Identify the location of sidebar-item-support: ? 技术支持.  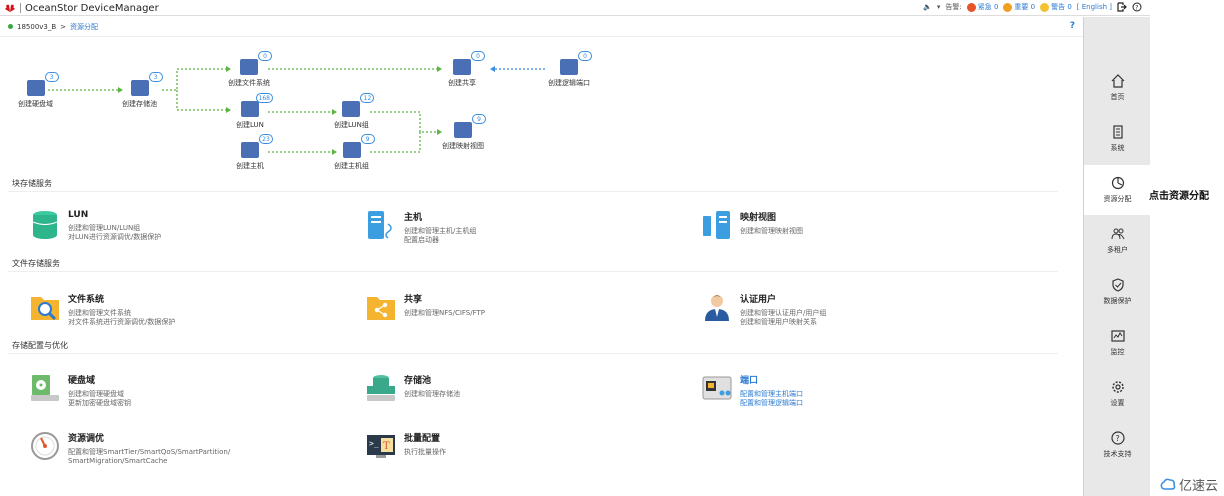
(1117, 445).